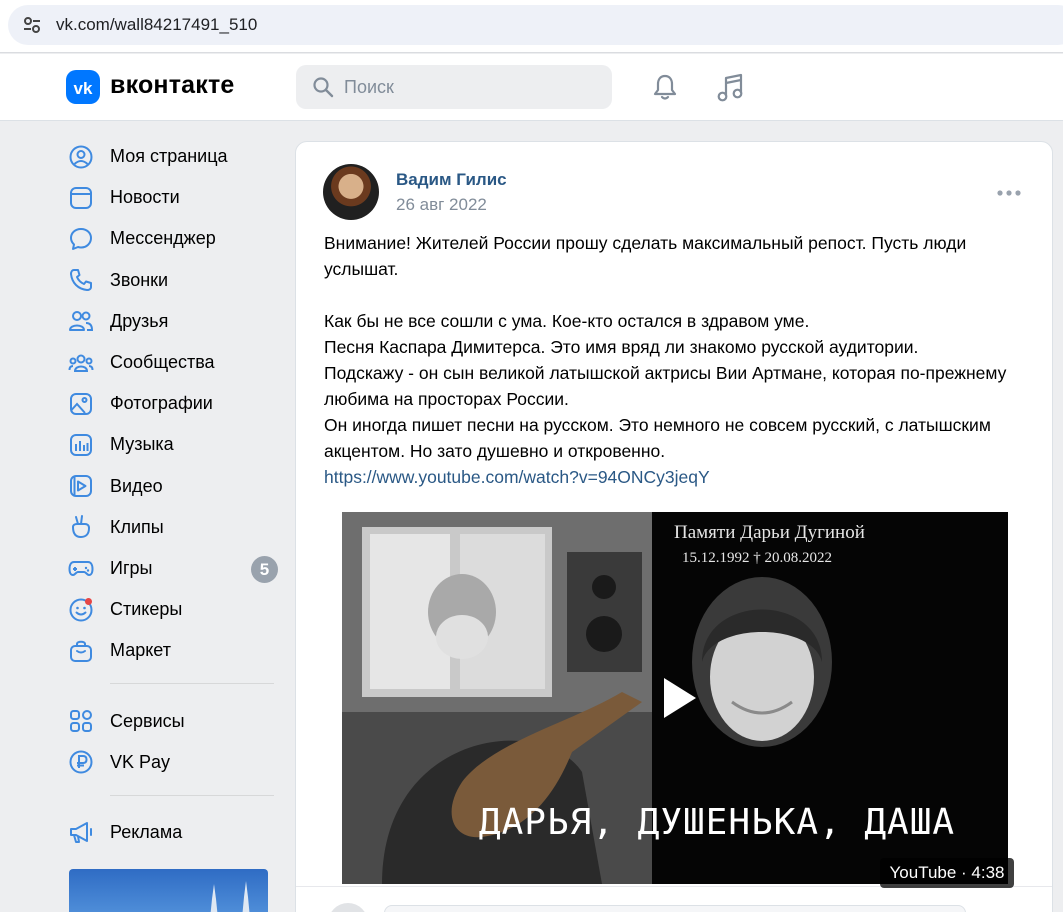 The height and width of the screenshot is (912, 1063). I want to click on sidebar-item-clips: Клипы, so click(173, 527).